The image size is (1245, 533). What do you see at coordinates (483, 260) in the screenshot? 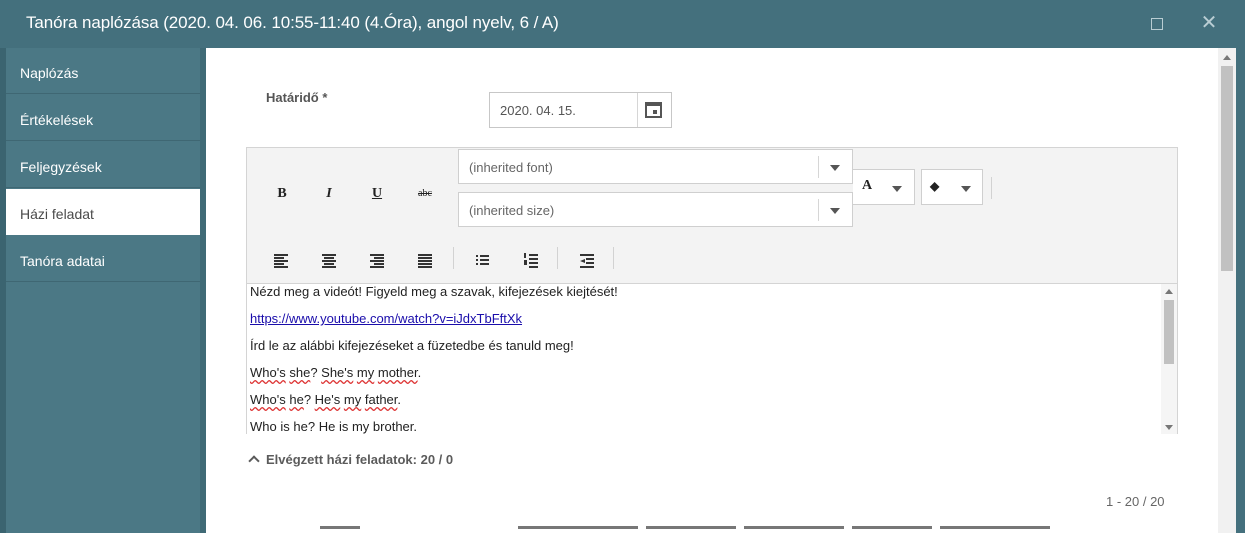
I see `bullet-list-icon` at bounding box center [483, 260].